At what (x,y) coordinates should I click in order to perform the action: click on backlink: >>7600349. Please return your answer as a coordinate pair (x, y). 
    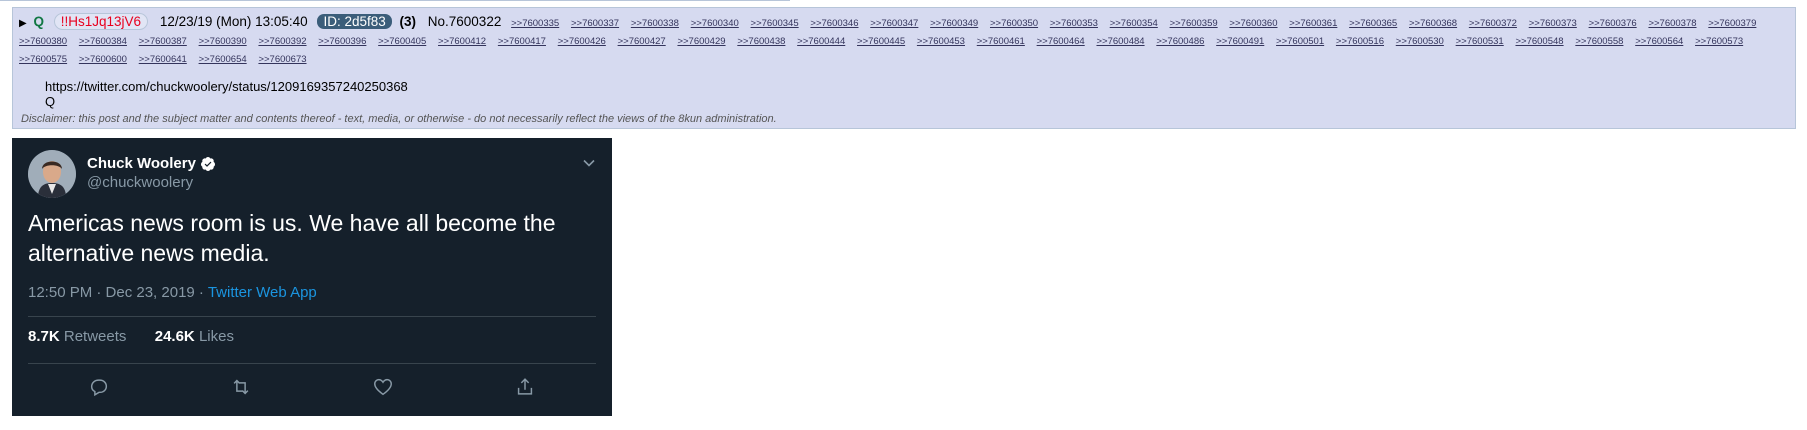
    Looking at the image, I should click on (954, 23).